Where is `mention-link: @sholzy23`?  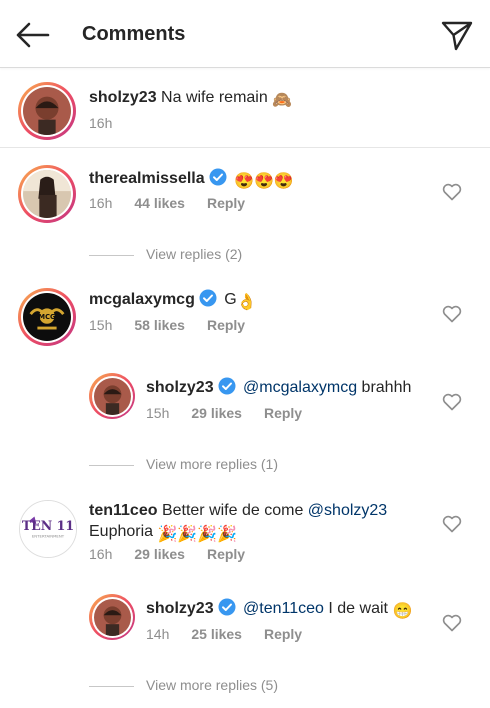
mention-link: @sholzy23 is located at coordinates (347, 510).